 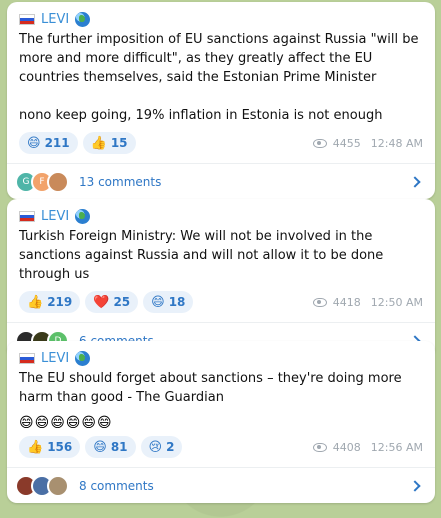 I want to click on crying-icon: 😢, so click(x=155, y=447).